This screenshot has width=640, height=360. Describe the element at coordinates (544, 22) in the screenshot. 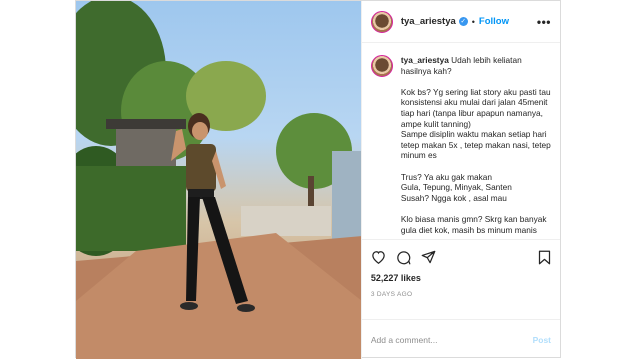

I see `more-options-icon: •••` at that location.